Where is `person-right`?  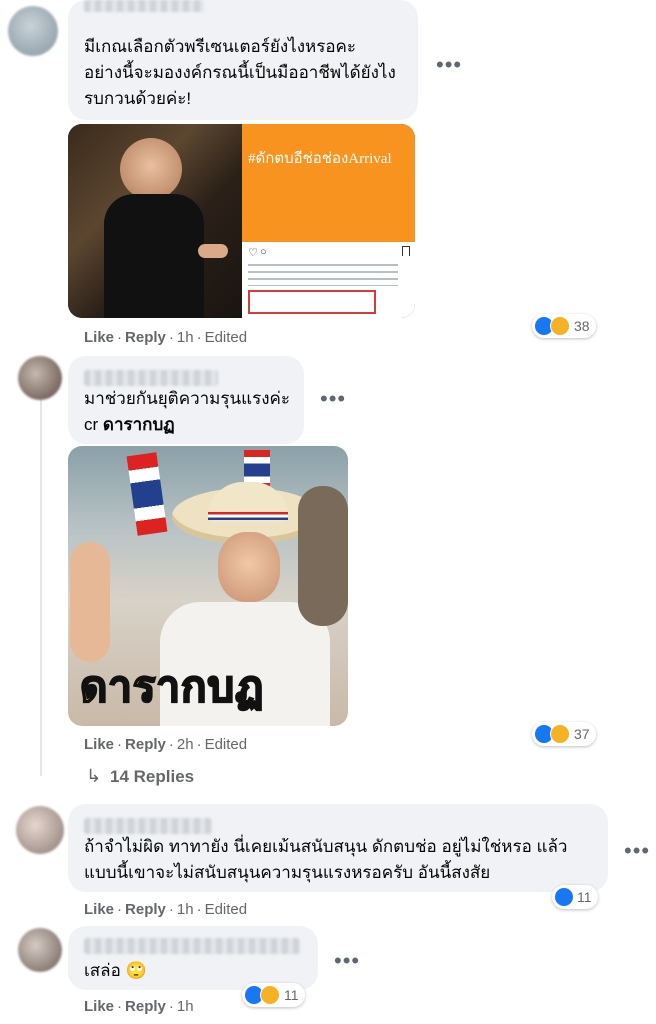 person-right is located at coordinates (323, 556).